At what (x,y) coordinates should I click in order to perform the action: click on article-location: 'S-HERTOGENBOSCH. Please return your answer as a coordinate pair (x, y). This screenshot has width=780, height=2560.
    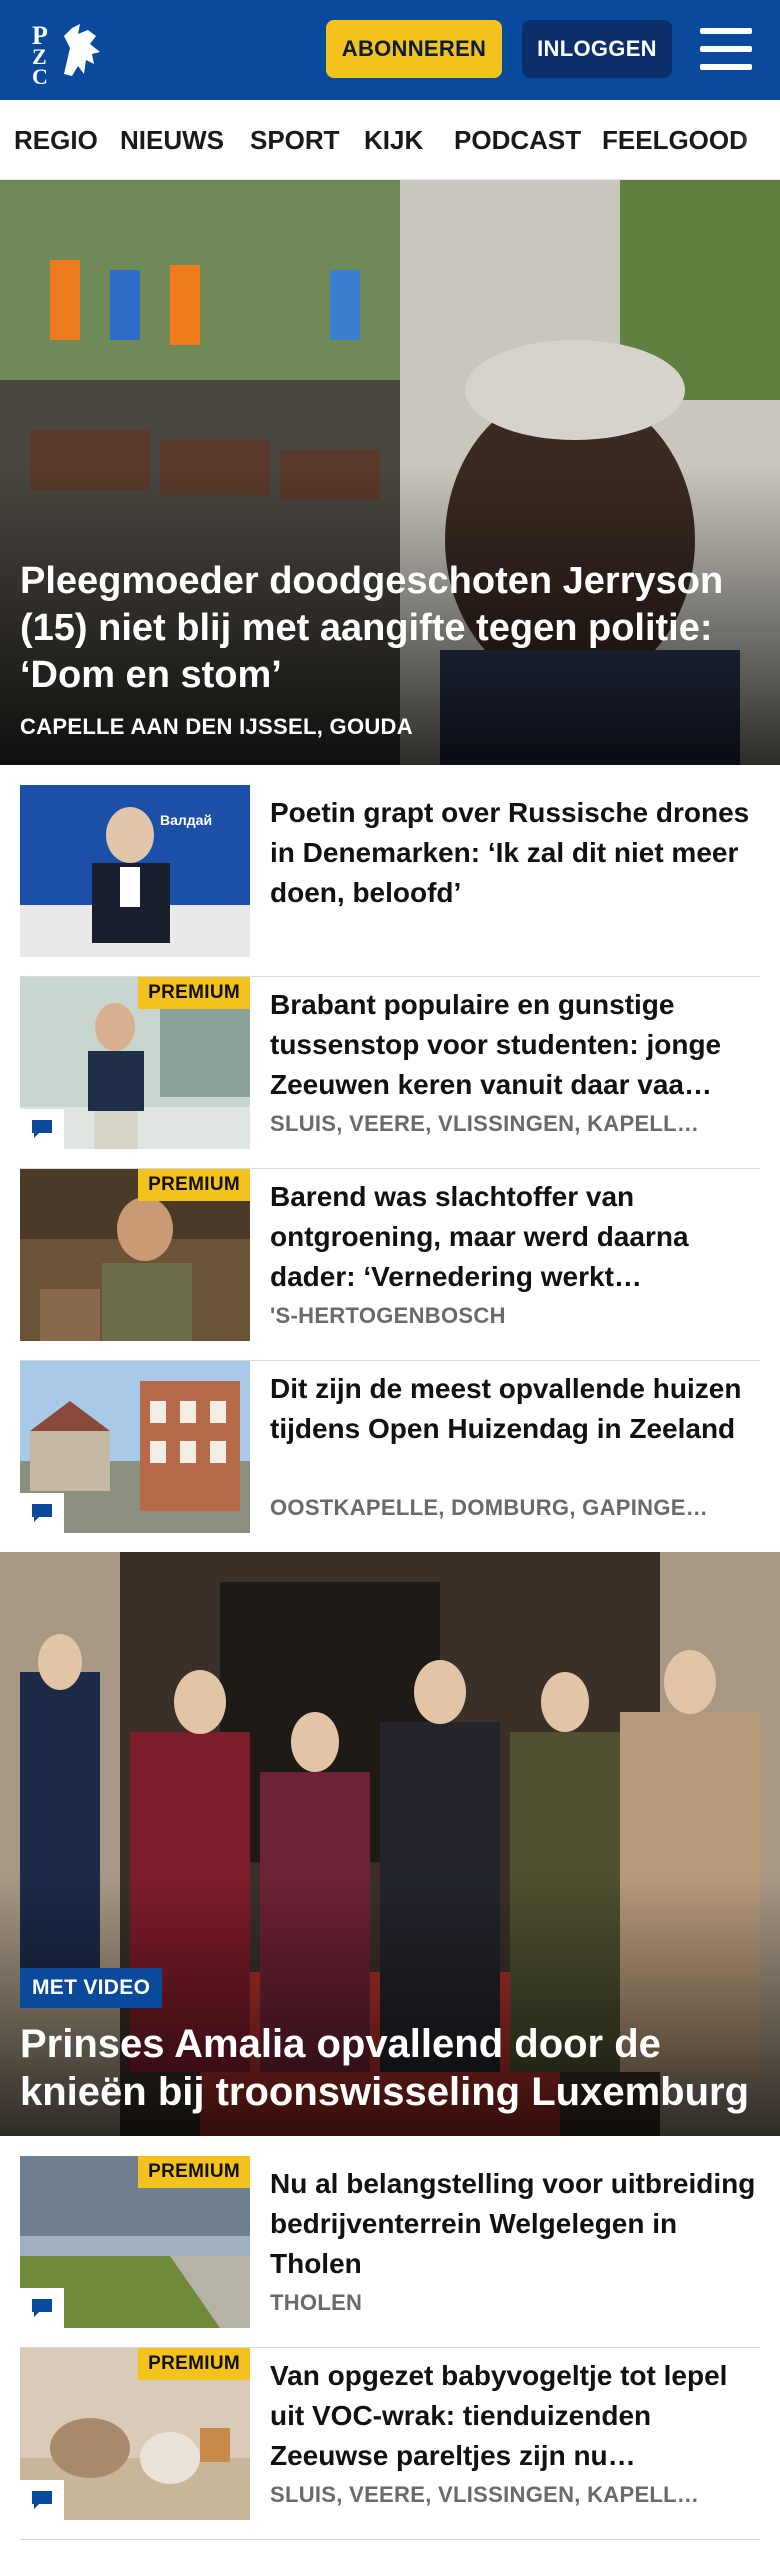
    Looking at the image, I should click on (388, 1315).